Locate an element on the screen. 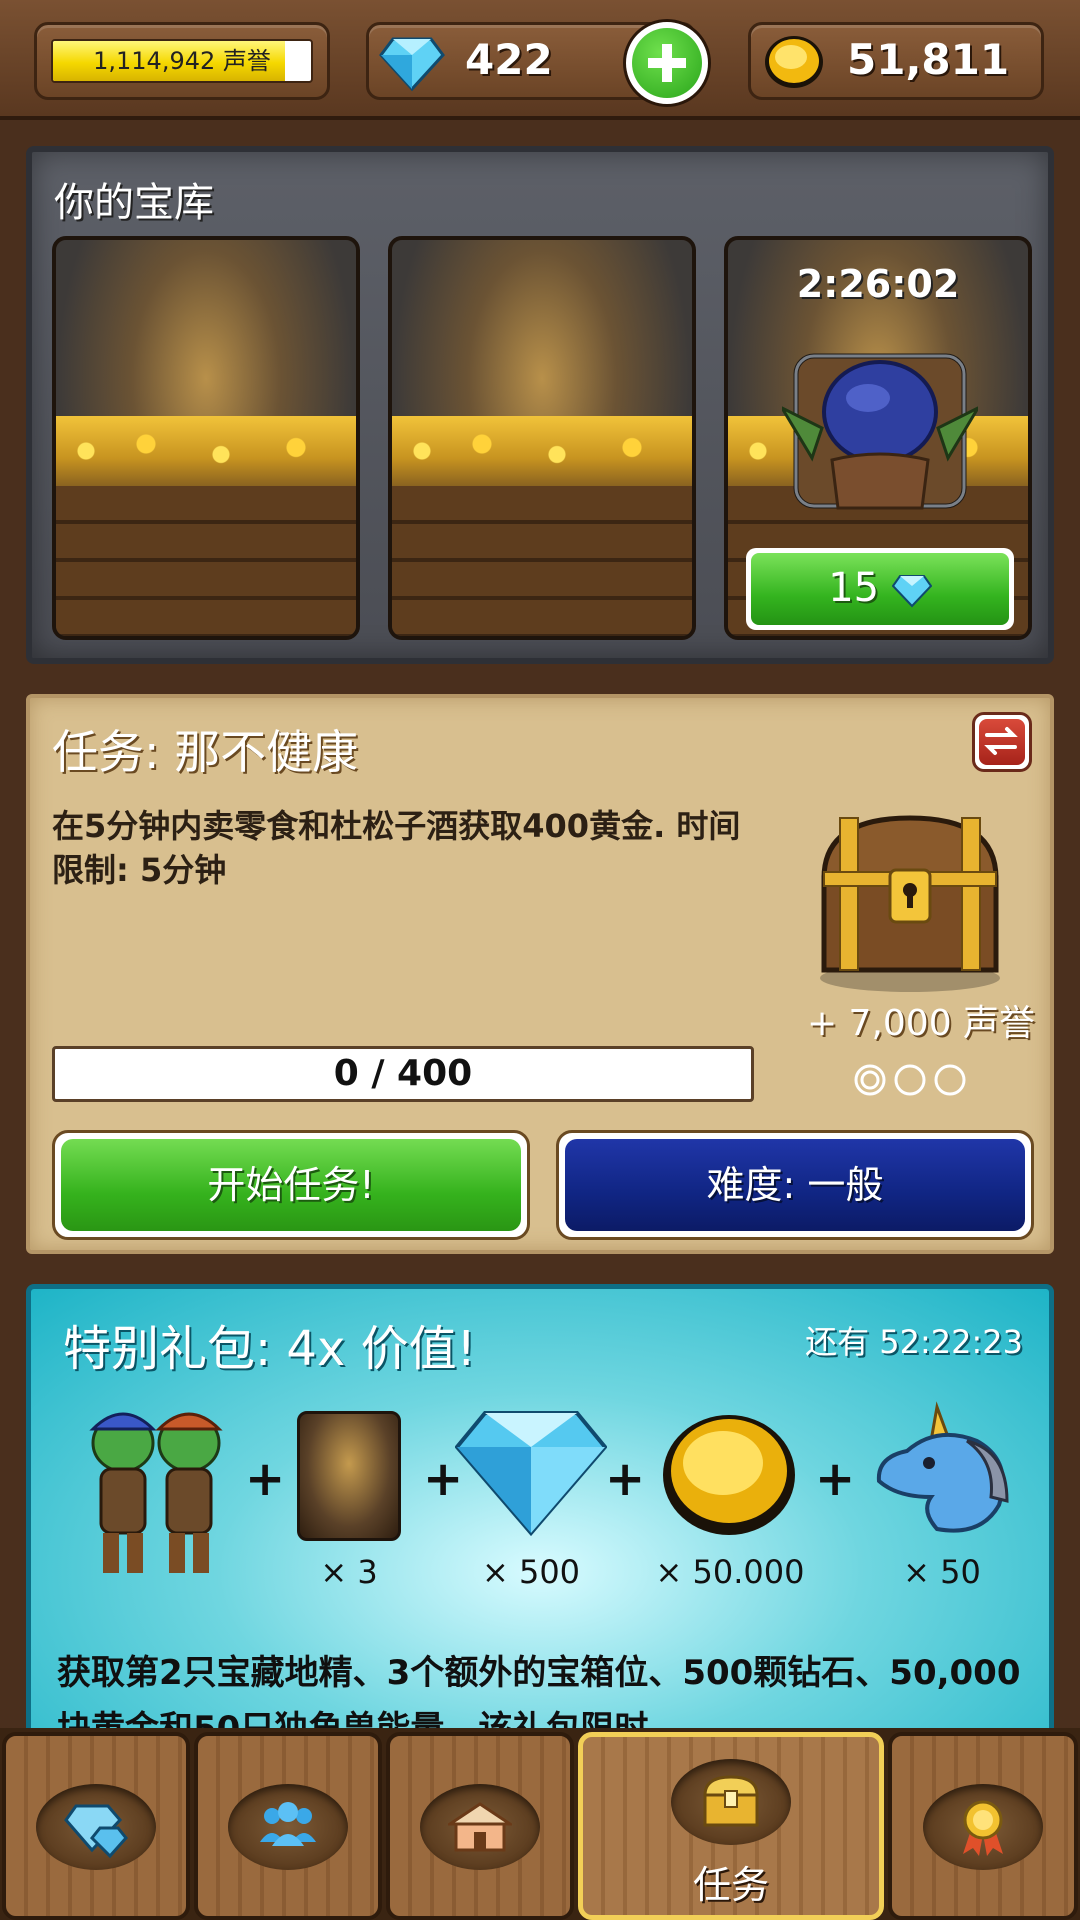  buy-gems-button is located at coordinates (667, 63).